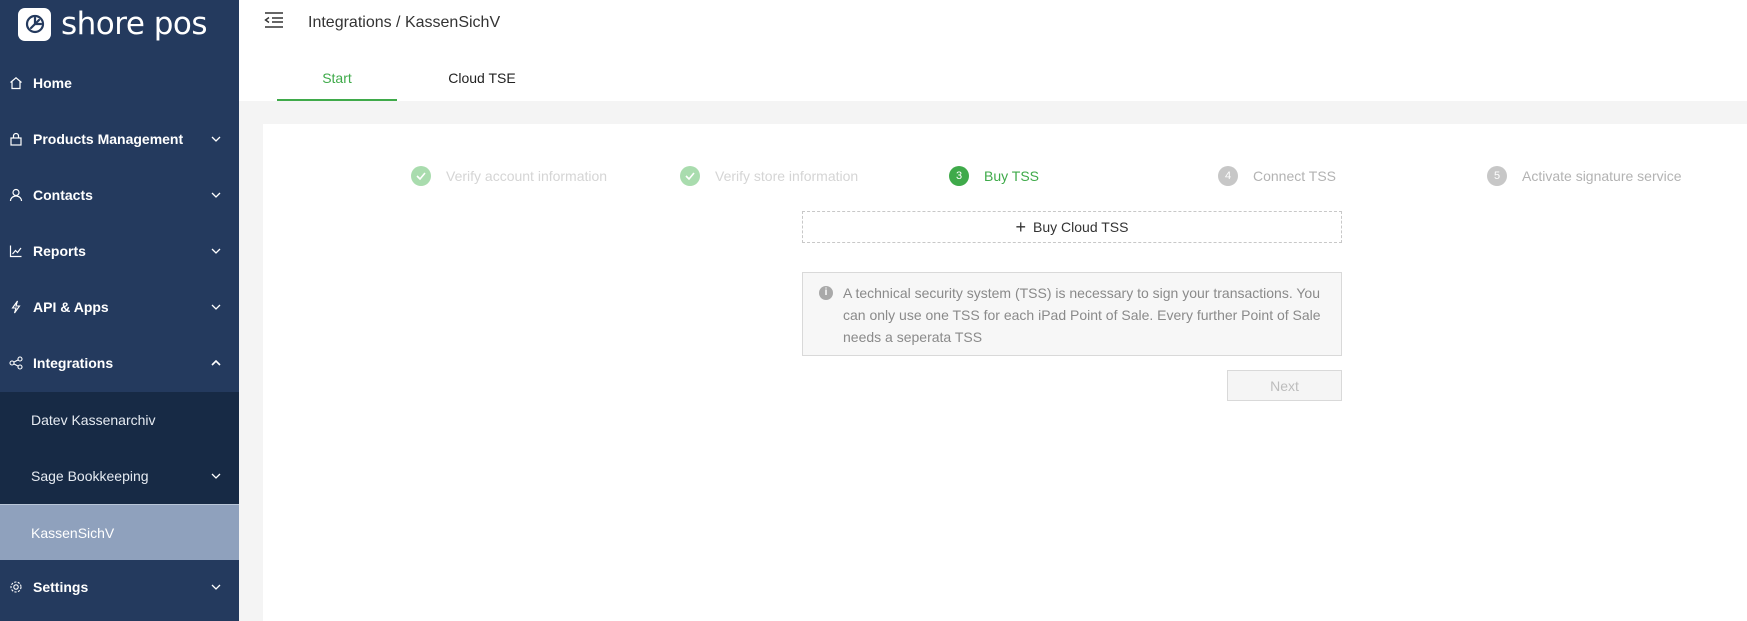 The width and height of the screenshot is (1747, 621). I want to click on plus-icon: +, so click(1021, 227).